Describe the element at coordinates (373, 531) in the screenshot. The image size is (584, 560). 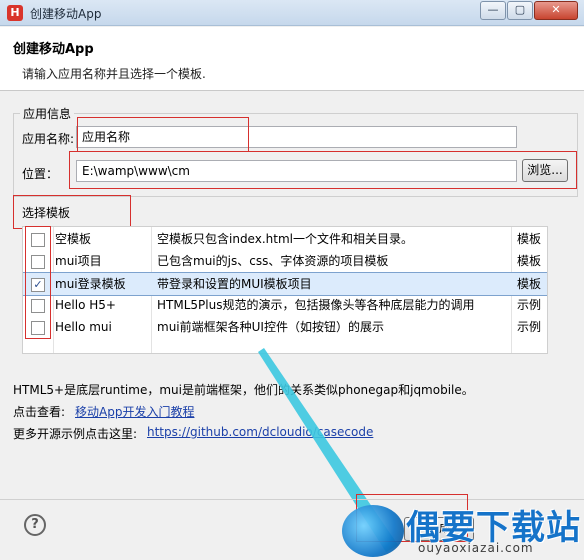
I see `watermark-logo-icon` at that location.